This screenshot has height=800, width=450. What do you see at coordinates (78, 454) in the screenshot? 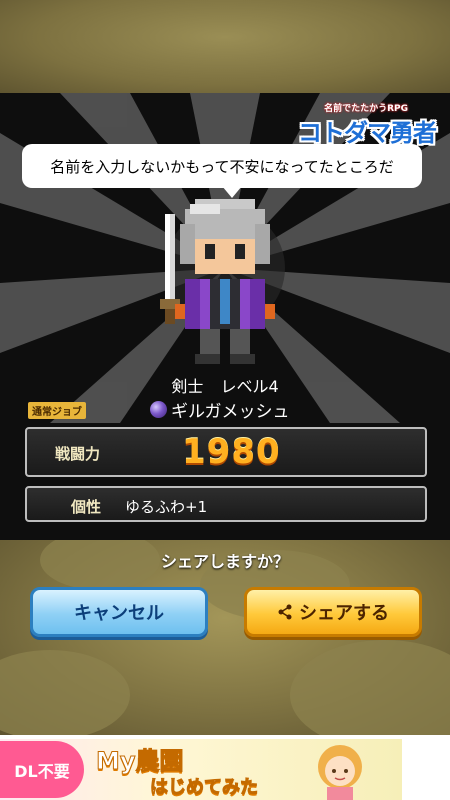
I see `power-label: 戦闘力` at bounding box center [78, 454].